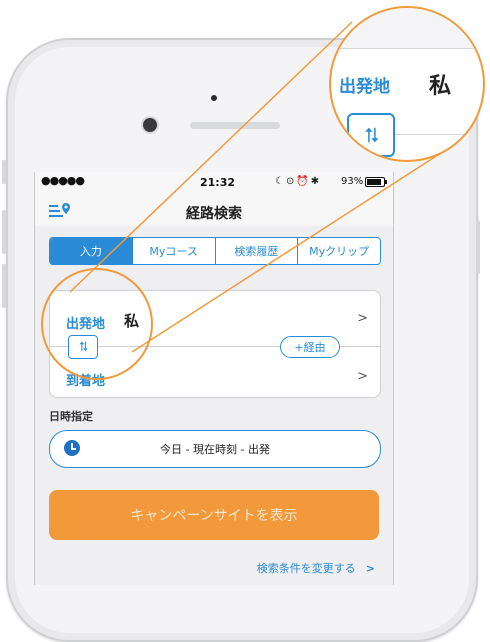 This screenshot has width=490, height=642. What do you see at coordinates (407, 28) in the screenshot?
I see `magnifier-header-area` at bounding box center [407, 28].